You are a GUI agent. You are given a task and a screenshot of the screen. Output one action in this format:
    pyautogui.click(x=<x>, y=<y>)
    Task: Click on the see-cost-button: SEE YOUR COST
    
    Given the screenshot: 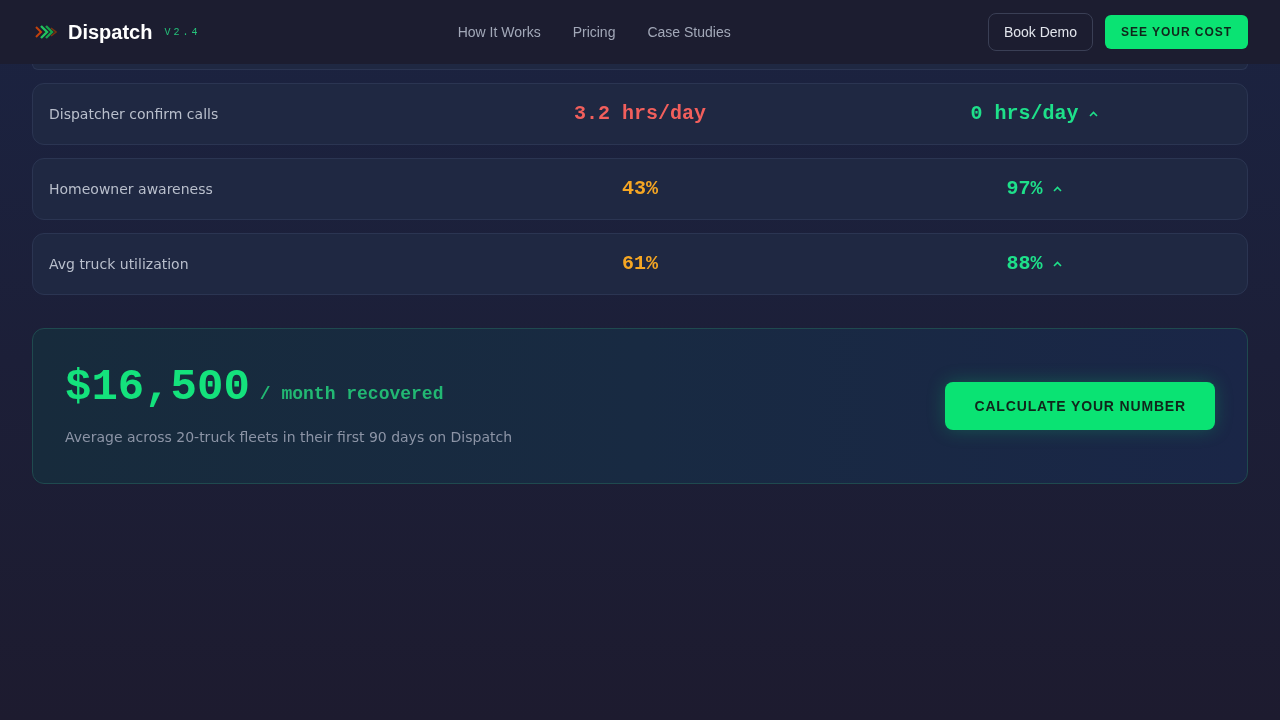 What is the action you would take?
    pyautogui.click(x=1176, y=32)
    